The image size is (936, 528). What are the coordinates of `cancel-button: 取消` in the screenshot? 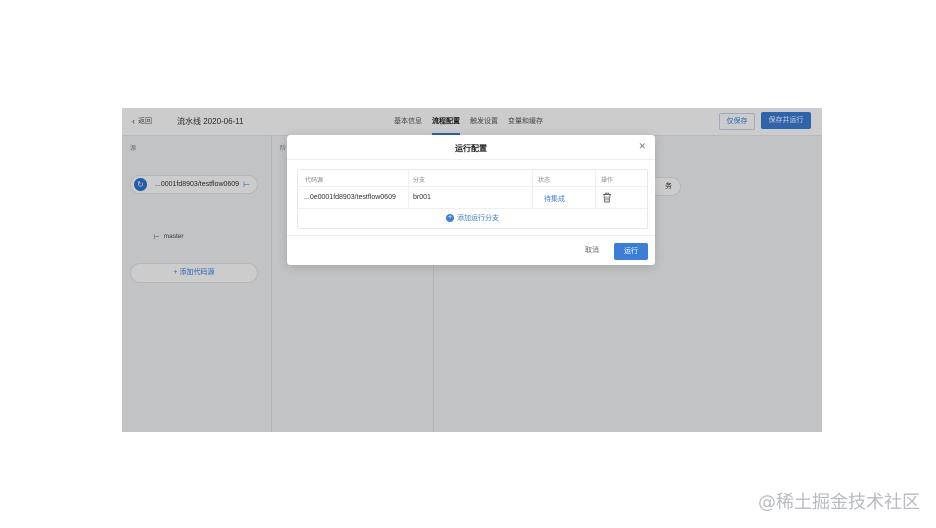 It's located at (592, 251).